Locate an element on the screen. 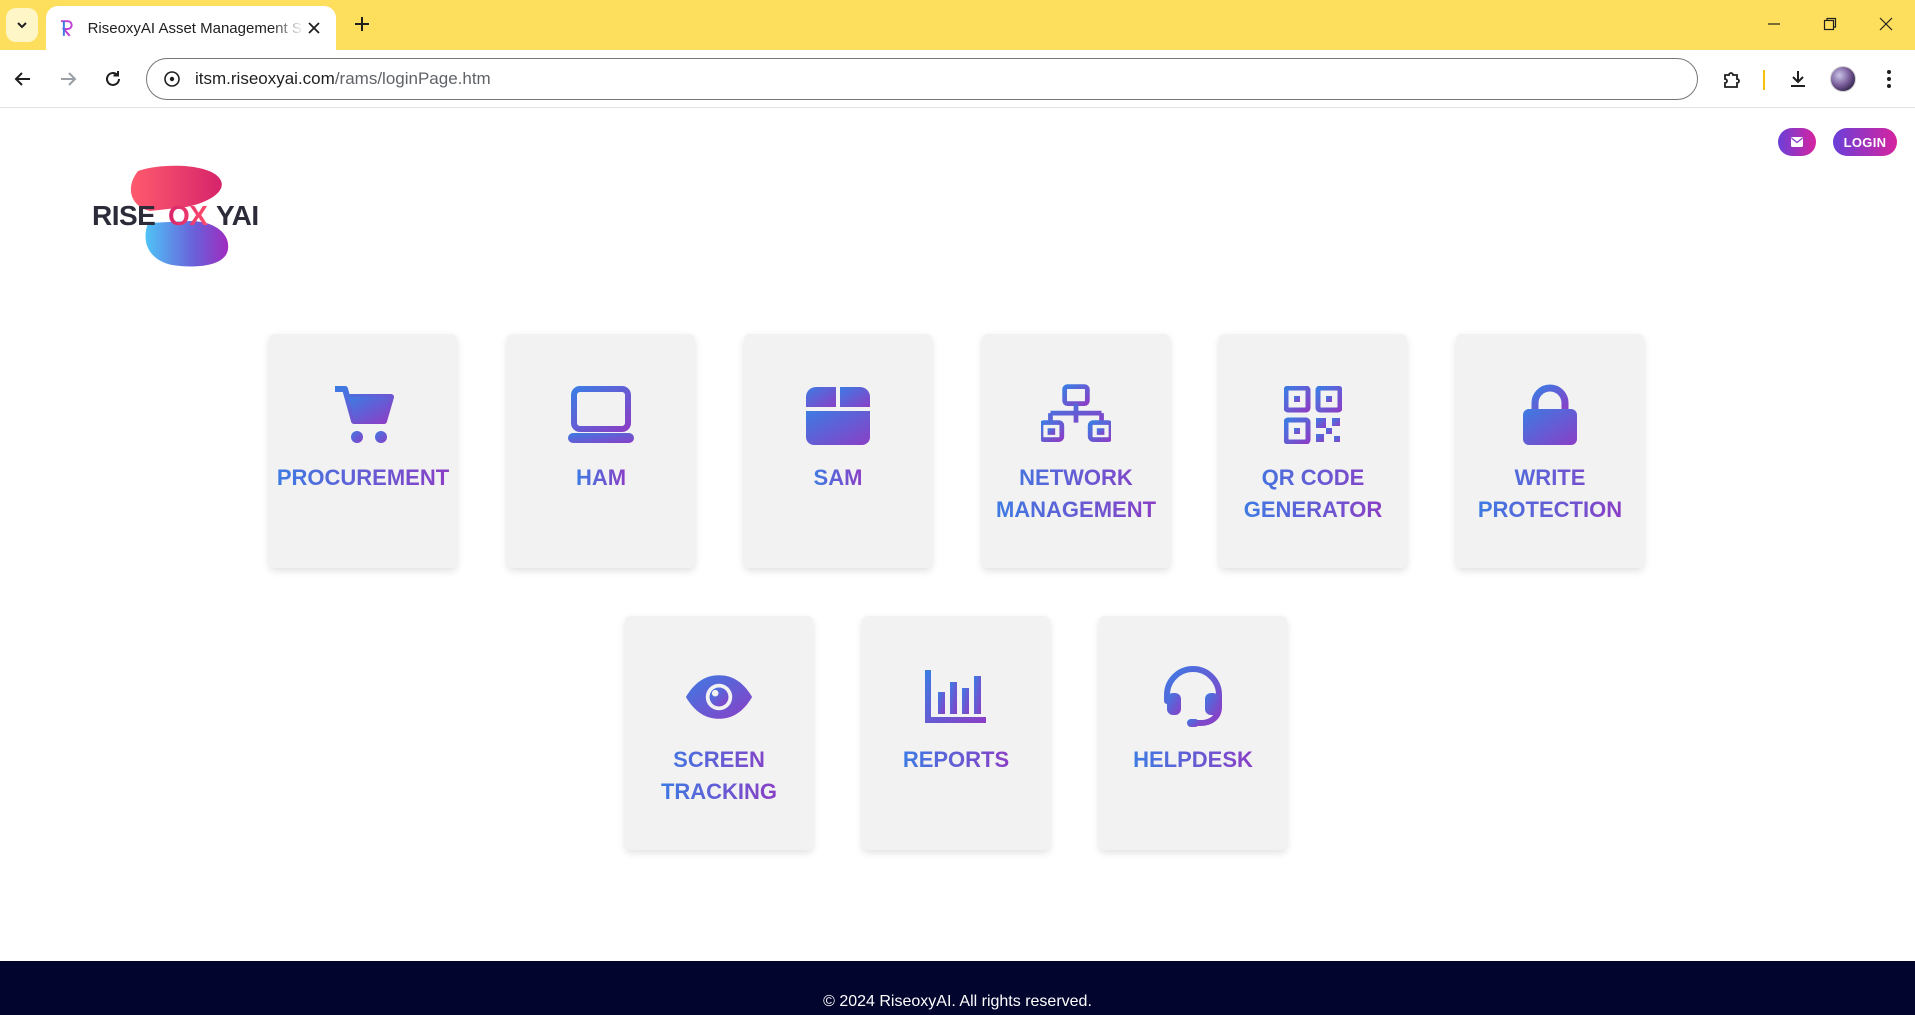 This screenshot has width=1915, height=1015. url-host: itsm.riseoxyai.com is located at coordinates (265, 78).